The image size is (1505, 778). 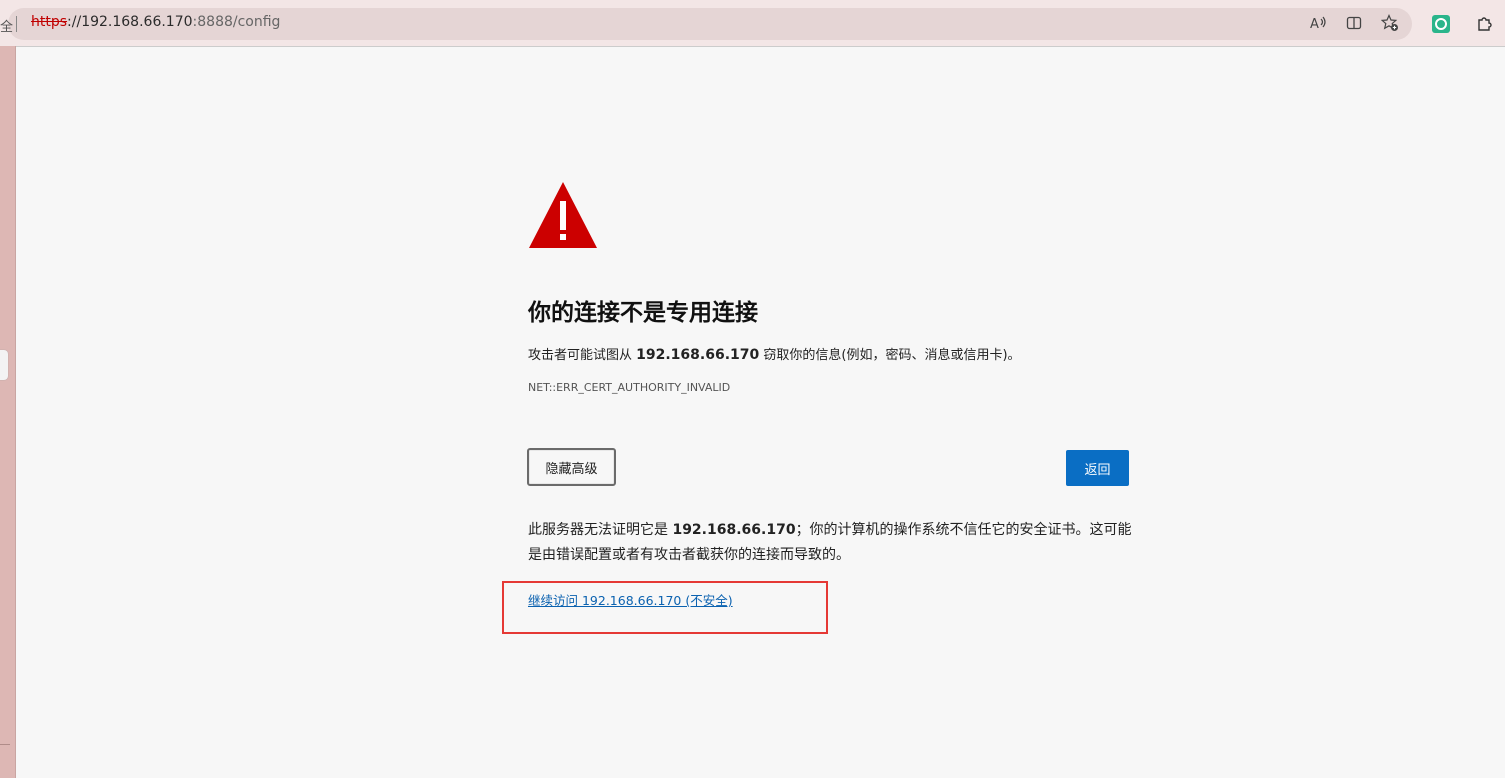 I want to click on error-code: NET::ERR_CERT_AUTHORITY_INVALID, so click(x=629, y=387).